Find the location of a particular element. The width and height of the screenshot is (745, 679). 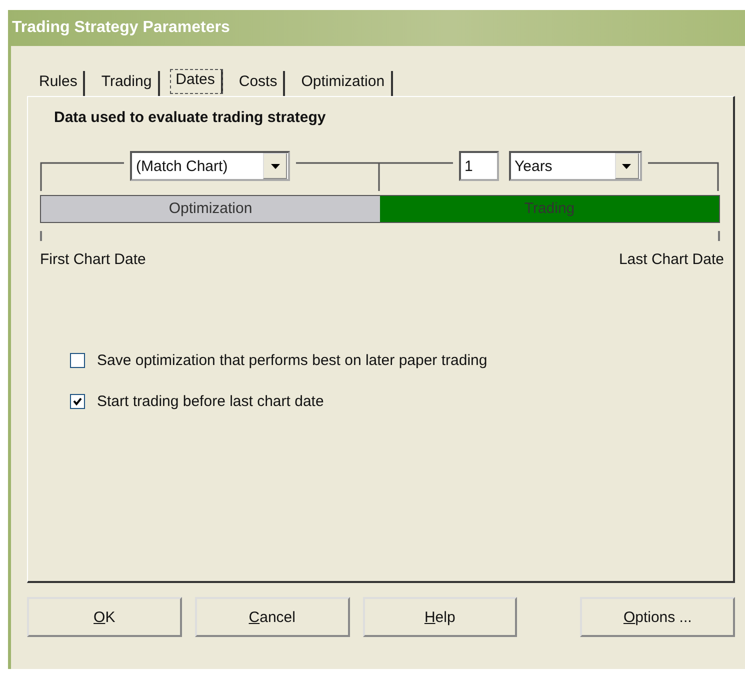

dialog-button: Help is located at coordinates (440, 617).